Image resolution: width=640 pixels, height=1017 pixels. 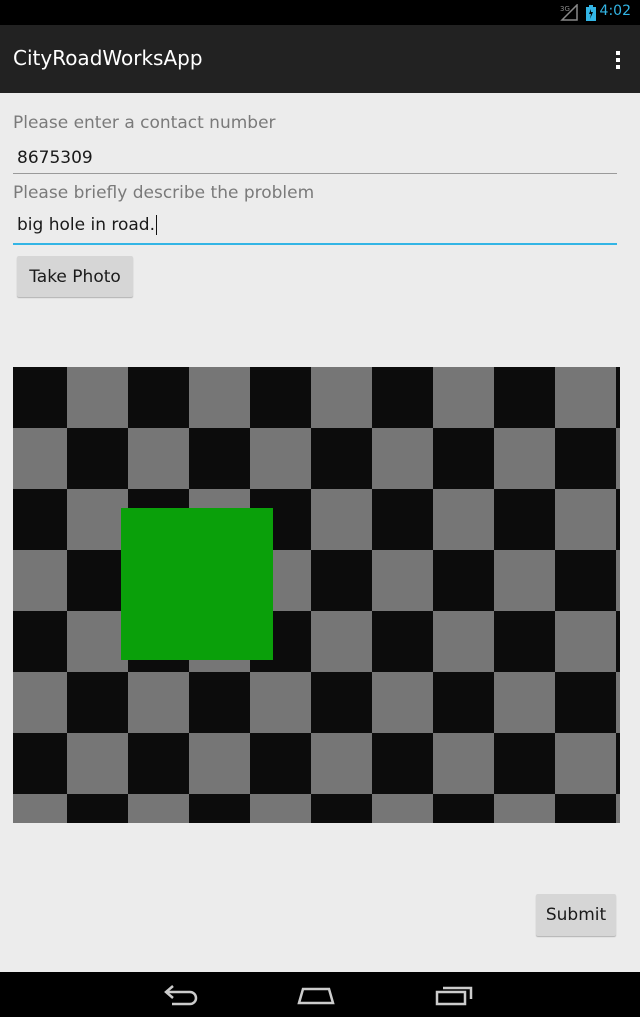 What do you see at coordinates (320, 12) in the screenshot?
I see `status-bar: 3G 4:02` at bounding box center [320, 12].